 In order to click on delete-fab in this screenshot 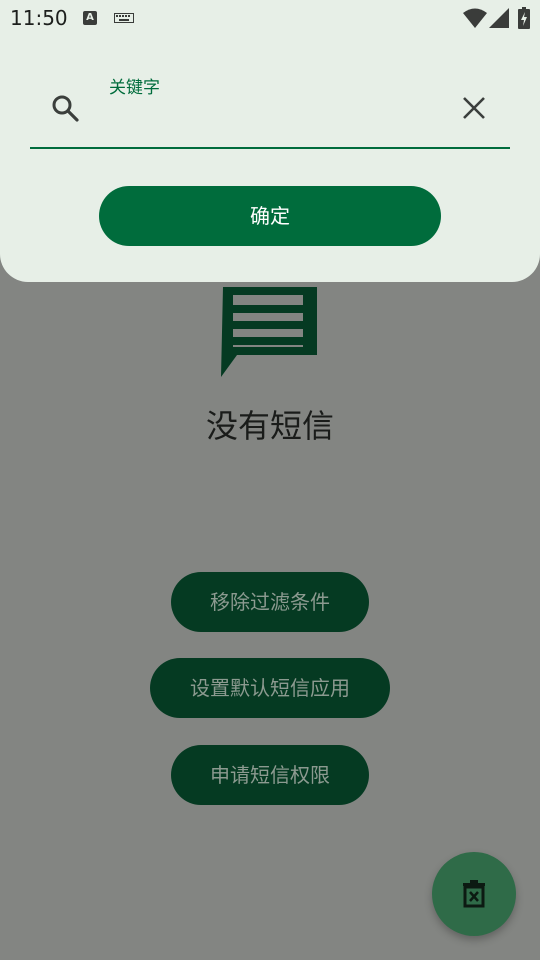, I will do `click(474, 894)`.